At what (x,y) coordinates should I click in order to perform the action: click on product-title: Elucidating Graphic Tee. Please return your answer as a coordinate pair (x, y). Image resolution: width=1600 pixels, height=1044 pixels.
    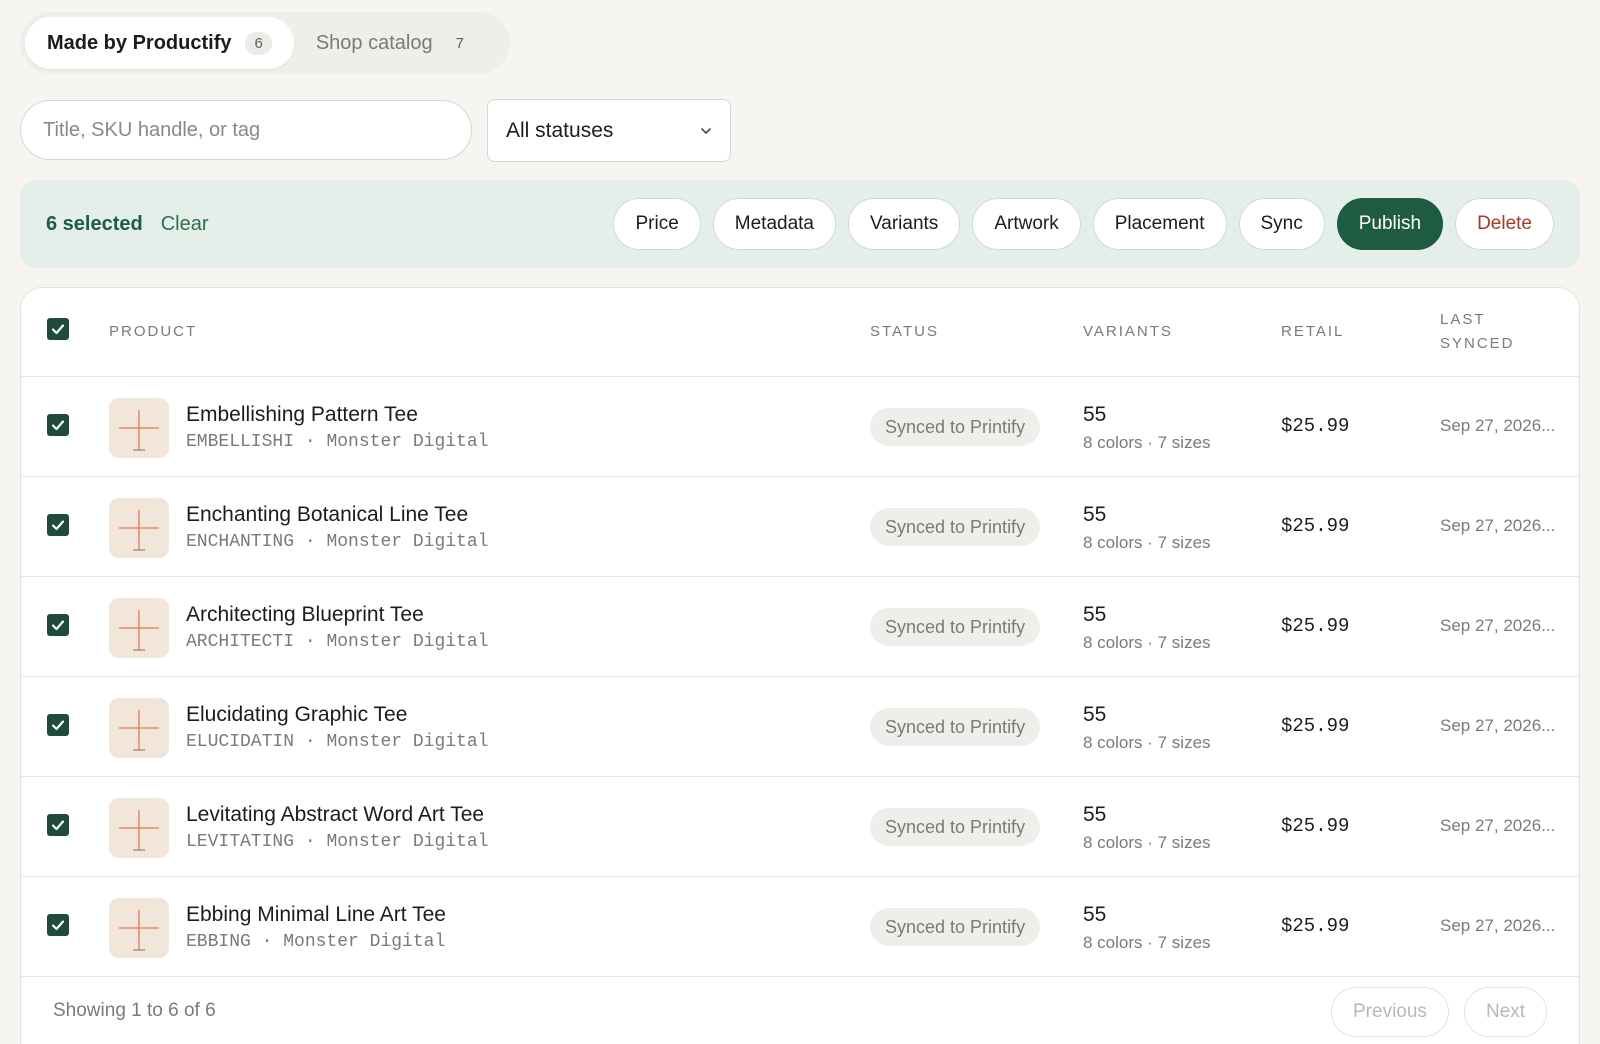
    Looking at the image, I should click on (296, 715).